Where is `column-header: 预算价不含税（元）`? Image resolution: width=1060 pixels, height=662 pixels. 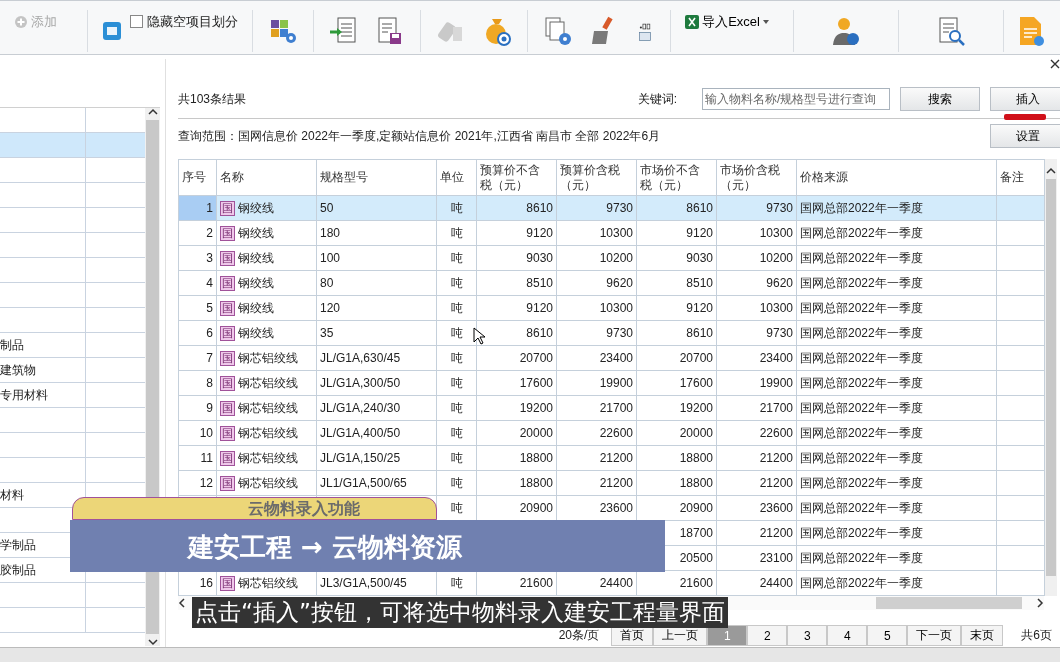 column-header: 预算价不含税（元） is located at coordinates (516, 177).